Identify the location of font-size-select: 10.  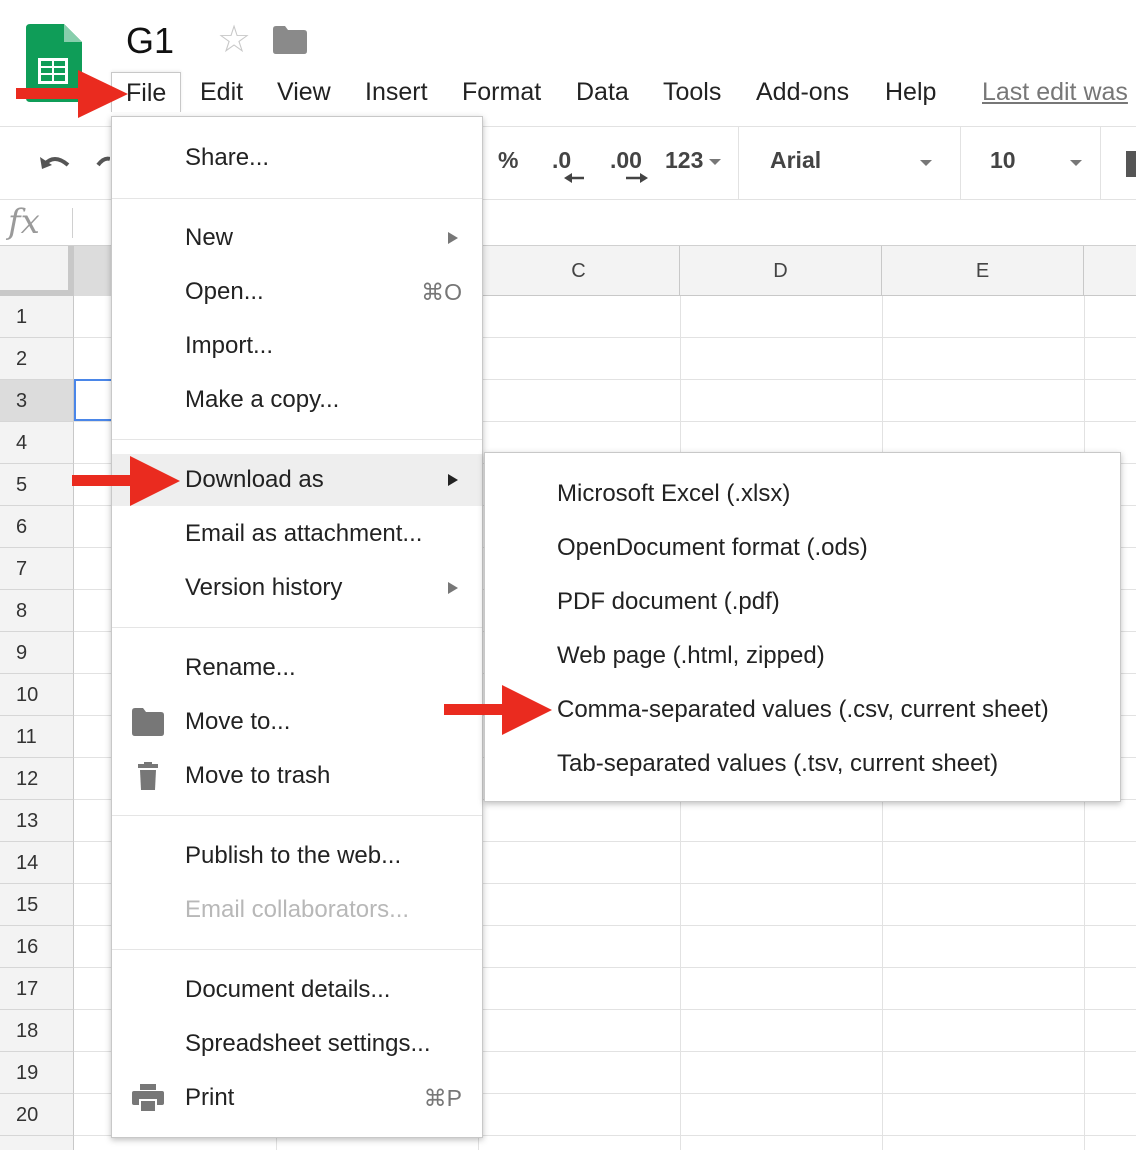
(1003, 160).